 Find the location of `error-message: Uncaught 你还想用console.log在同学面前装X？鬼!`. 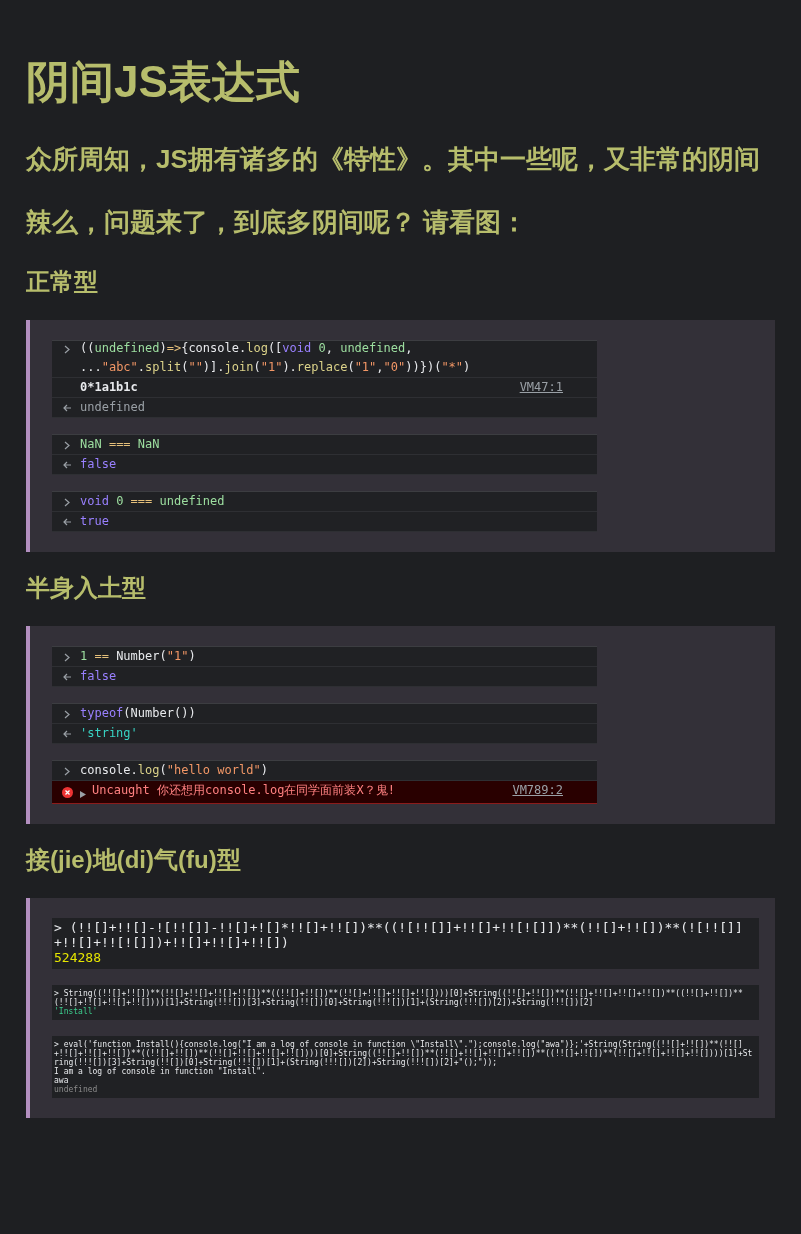

error-message: Uncaught 你还想用console.log在同学面前装X？鬼! is located at coordinates (244, 790).